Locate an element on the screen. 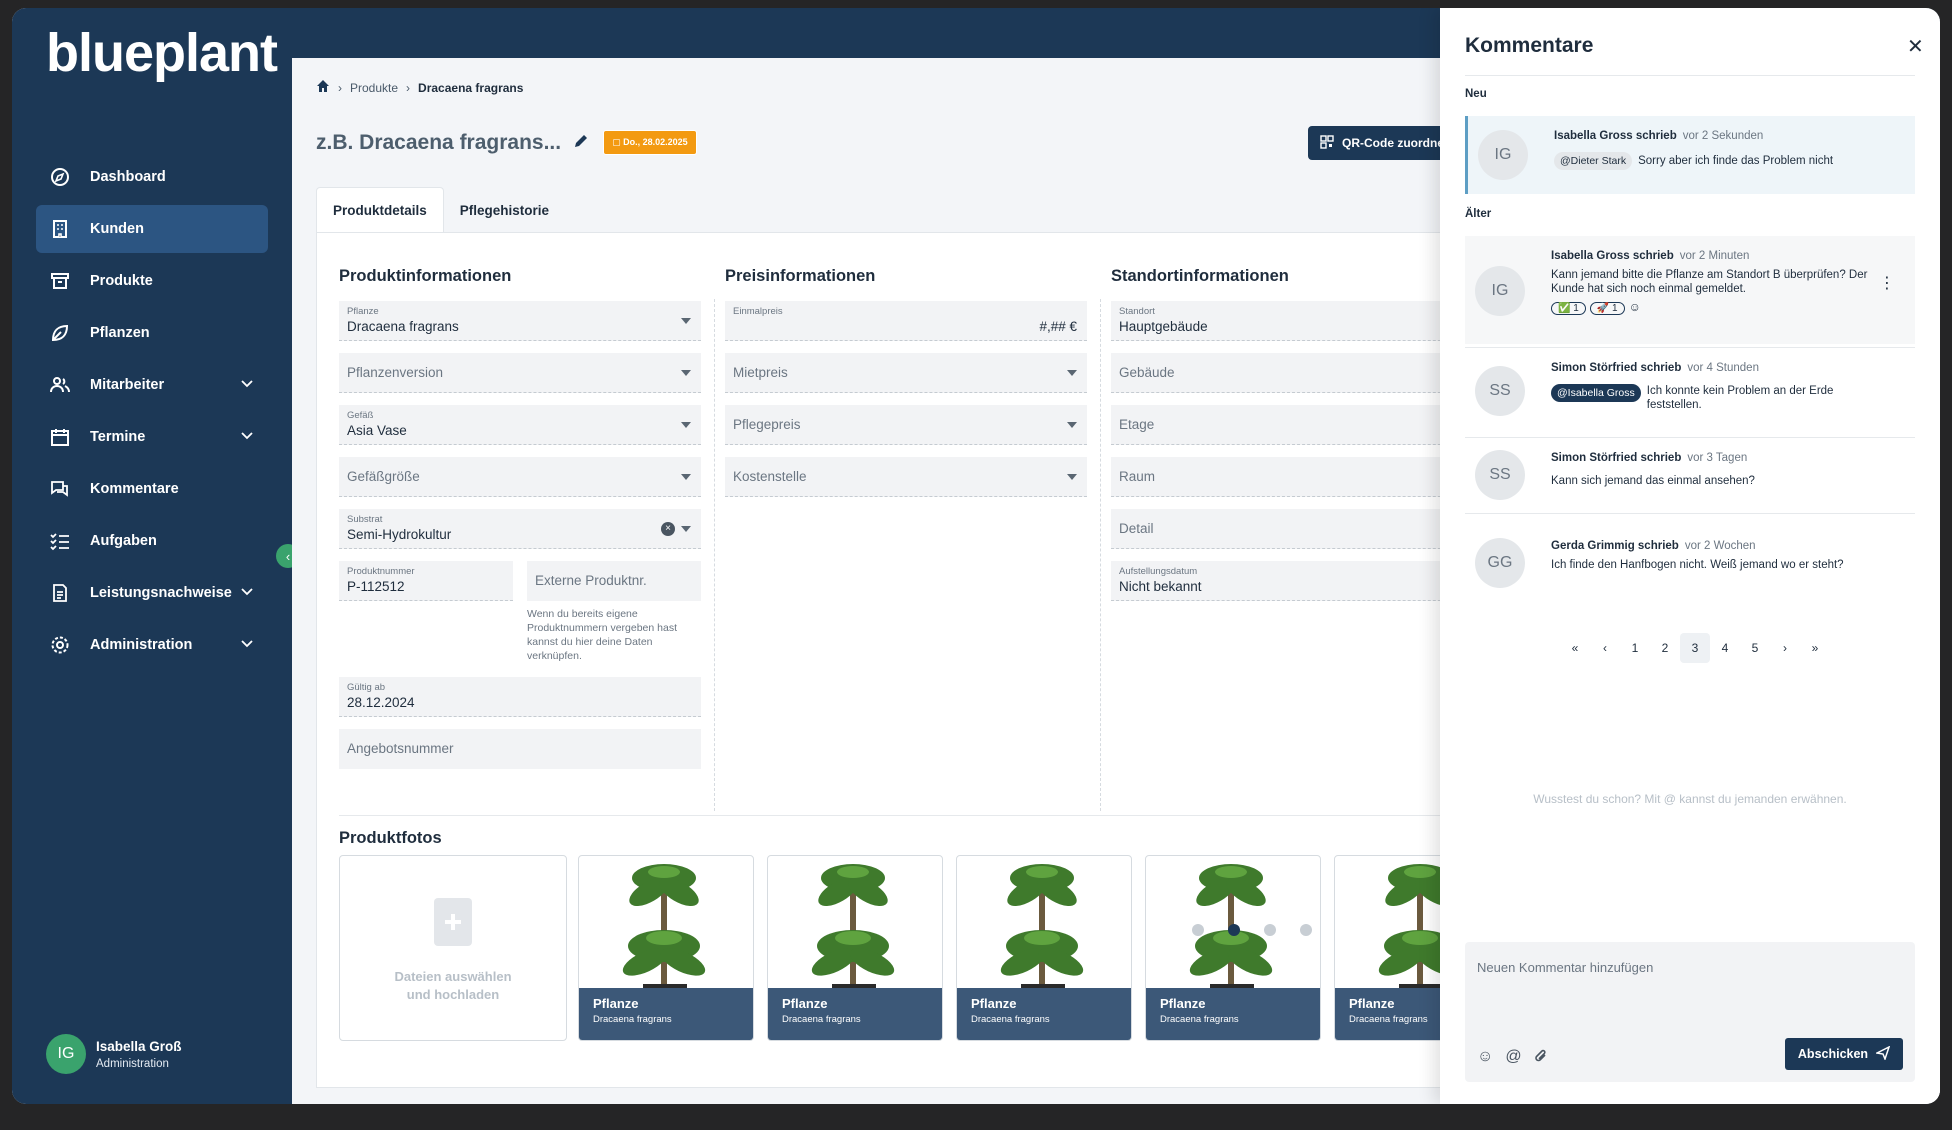 This screenshot has height=1130, width=1952. pflanze-select: Pflanze Dracaena fragrans is located at coordinates (520, 321).